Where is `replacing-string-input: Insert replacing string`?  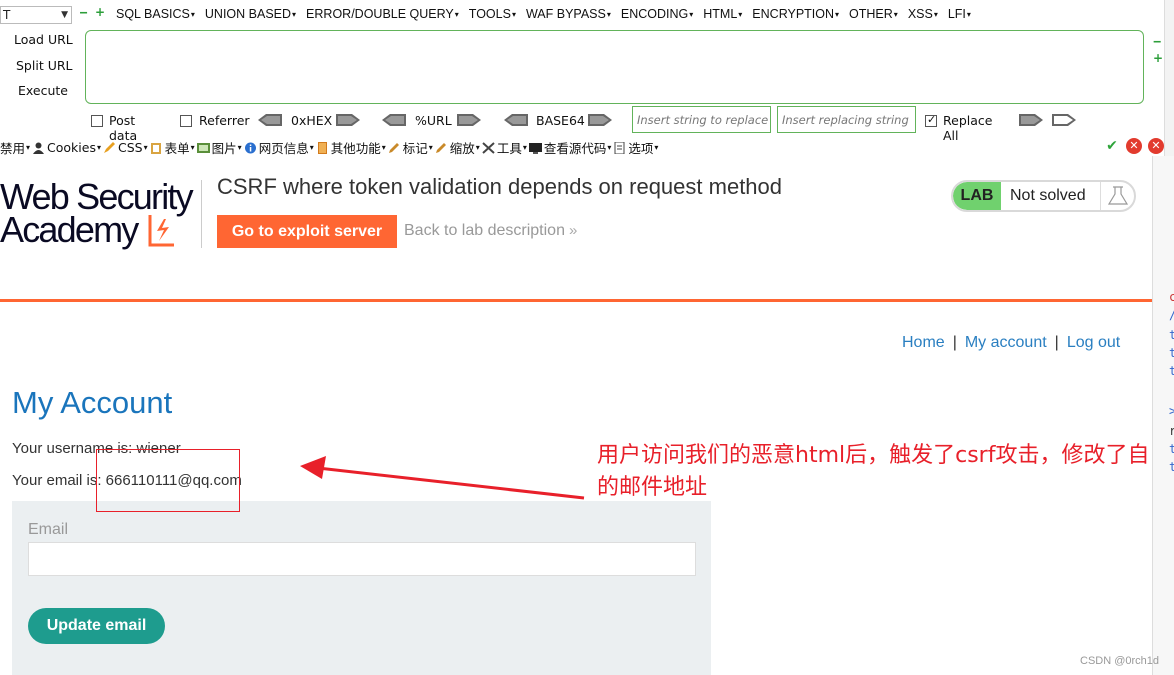 replacing-string-input: Insert replacing string is located at coordinates (846, 119).